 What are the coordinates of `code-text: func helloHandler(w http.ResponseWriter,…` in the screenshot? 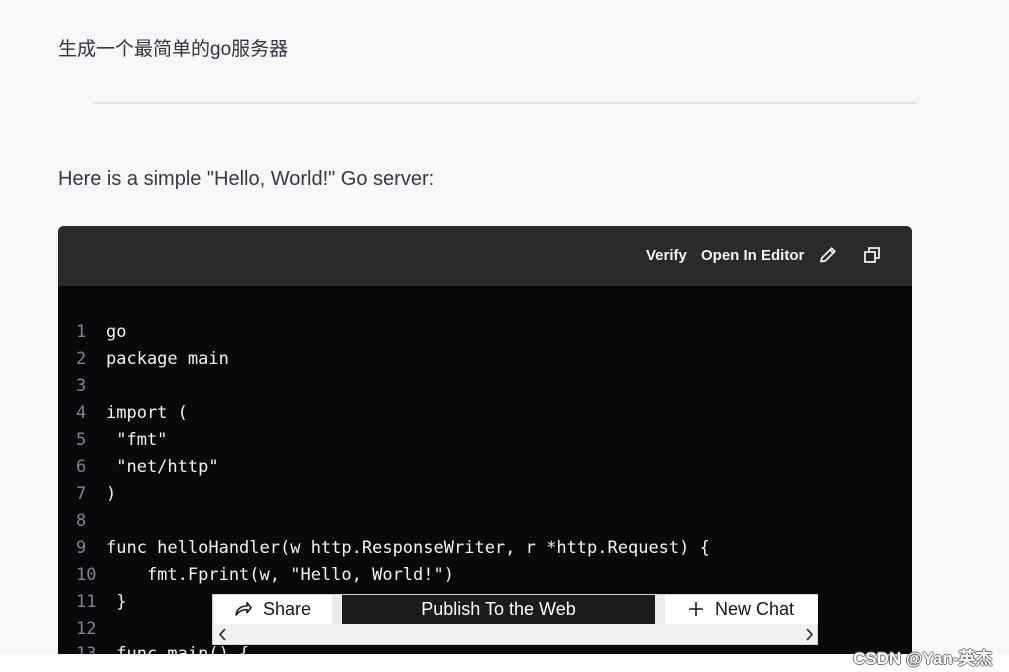 It's located at (408, 548).